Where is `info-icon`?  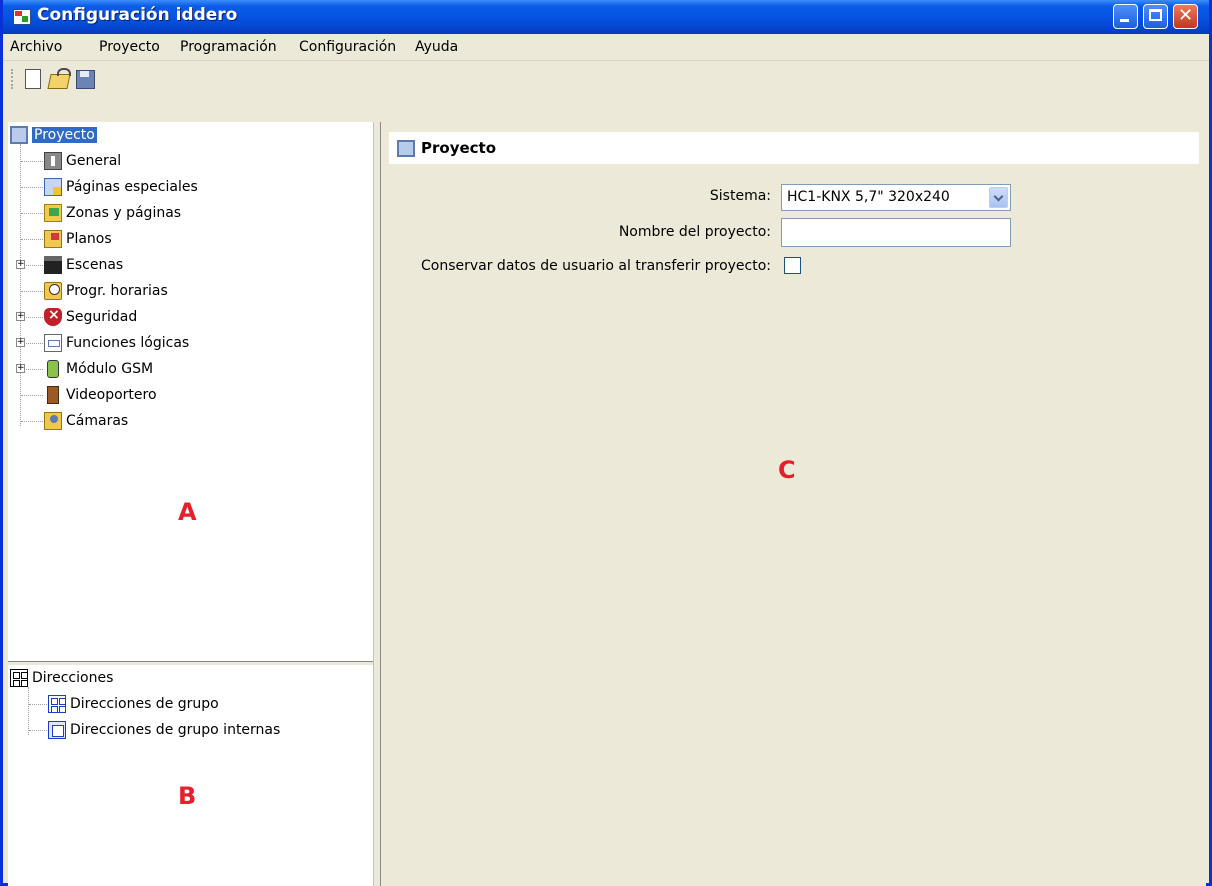 info-icon is located at coordinates (53, 161).